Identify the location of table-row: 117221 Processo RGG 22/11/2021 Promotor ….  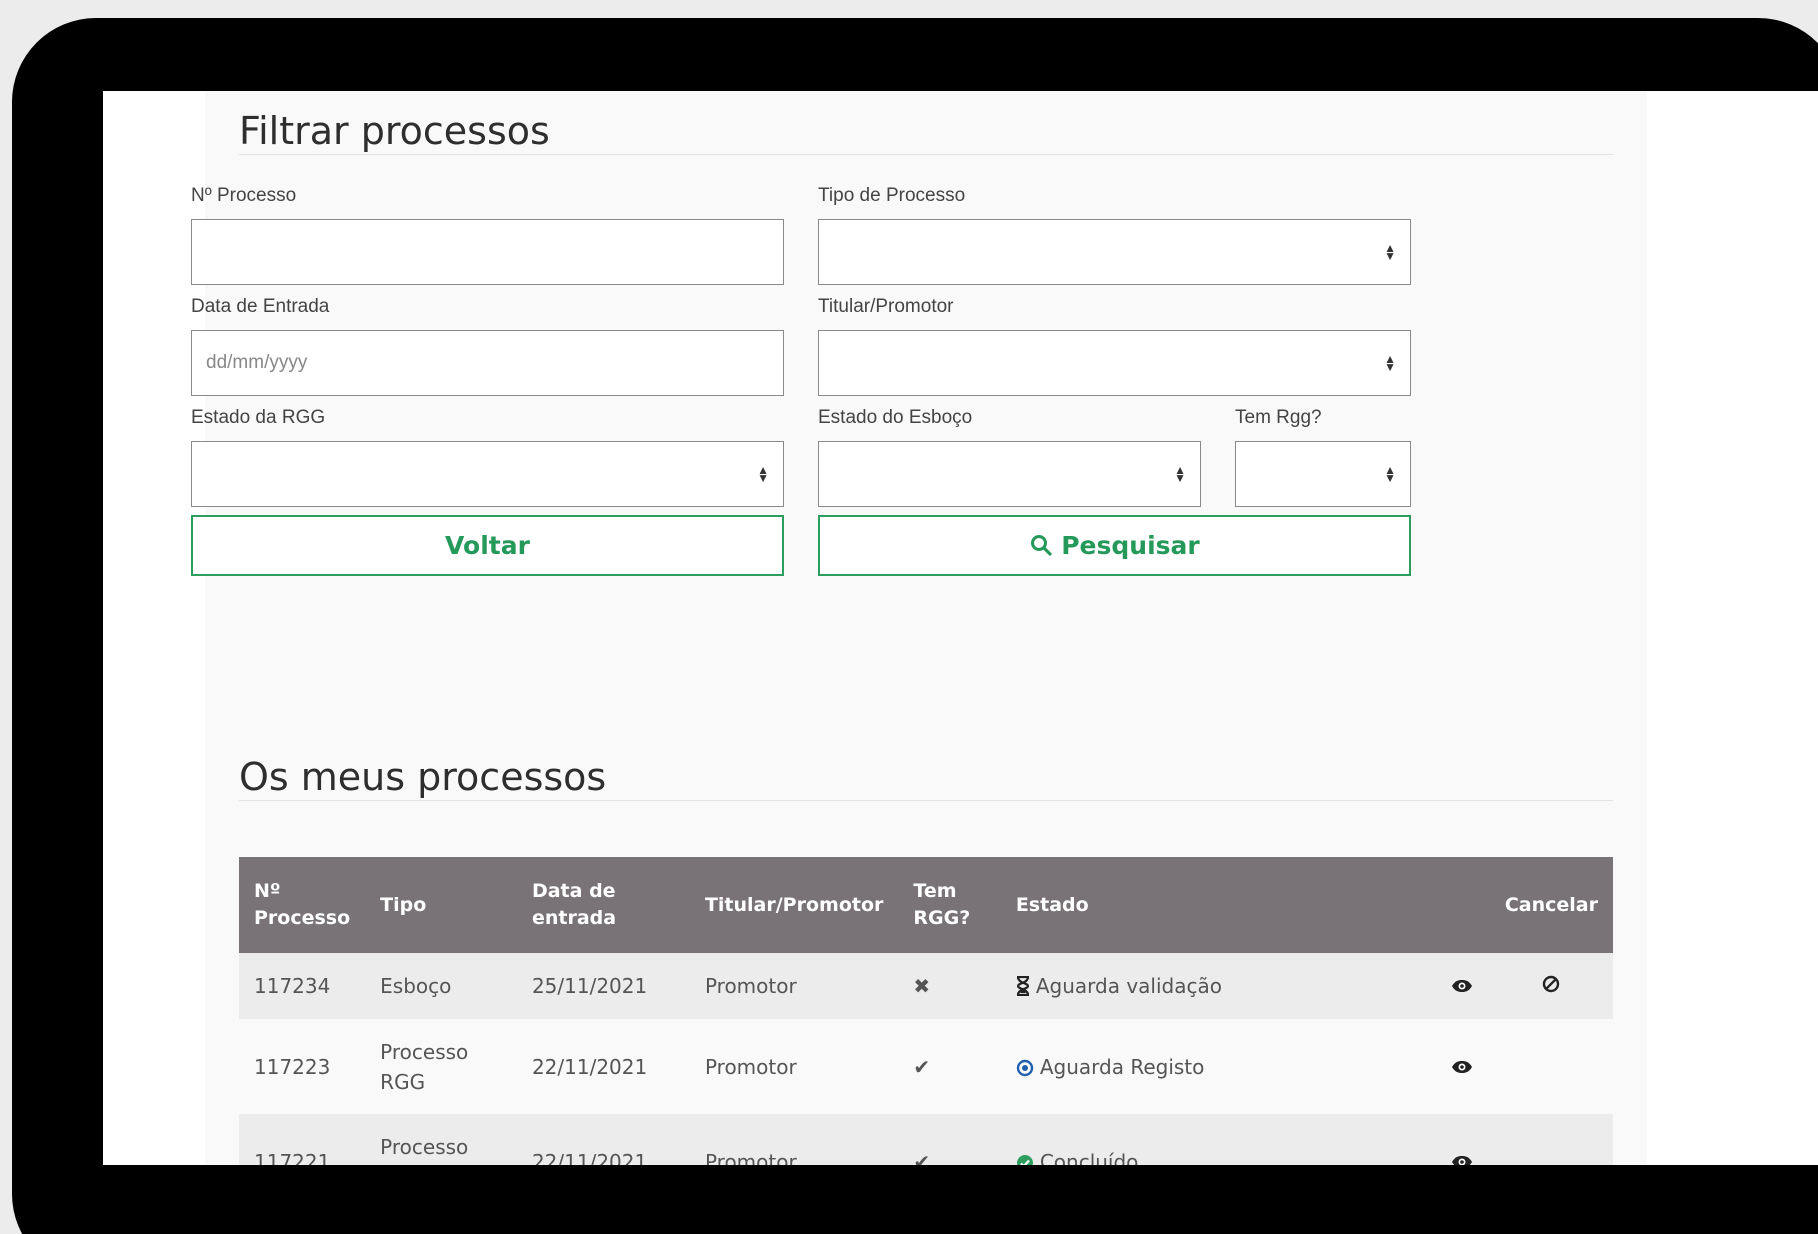
(926, 1139).